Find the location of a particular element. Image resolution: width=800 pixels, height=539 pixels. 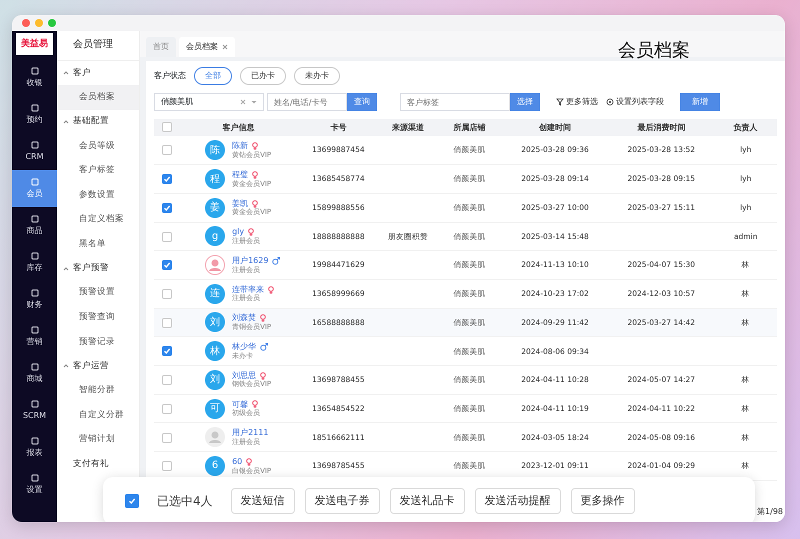

menu-item: 预警记录 is located at coordinates (98, 342).